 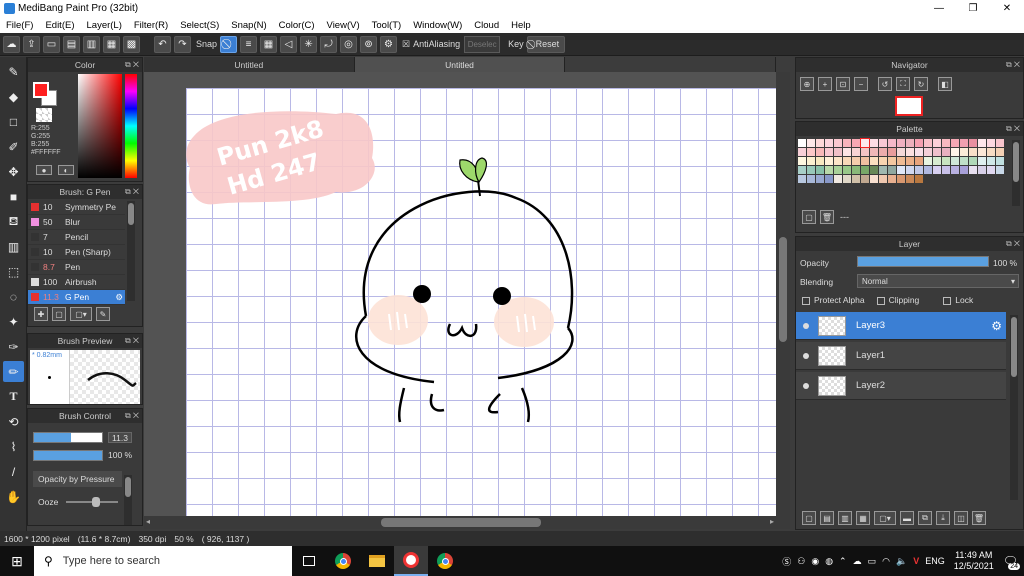 What do you see at coordinates (269, 44) in the screenshot?
I see `snap-grid-icon: ▦` at bounding box center [269, 44].